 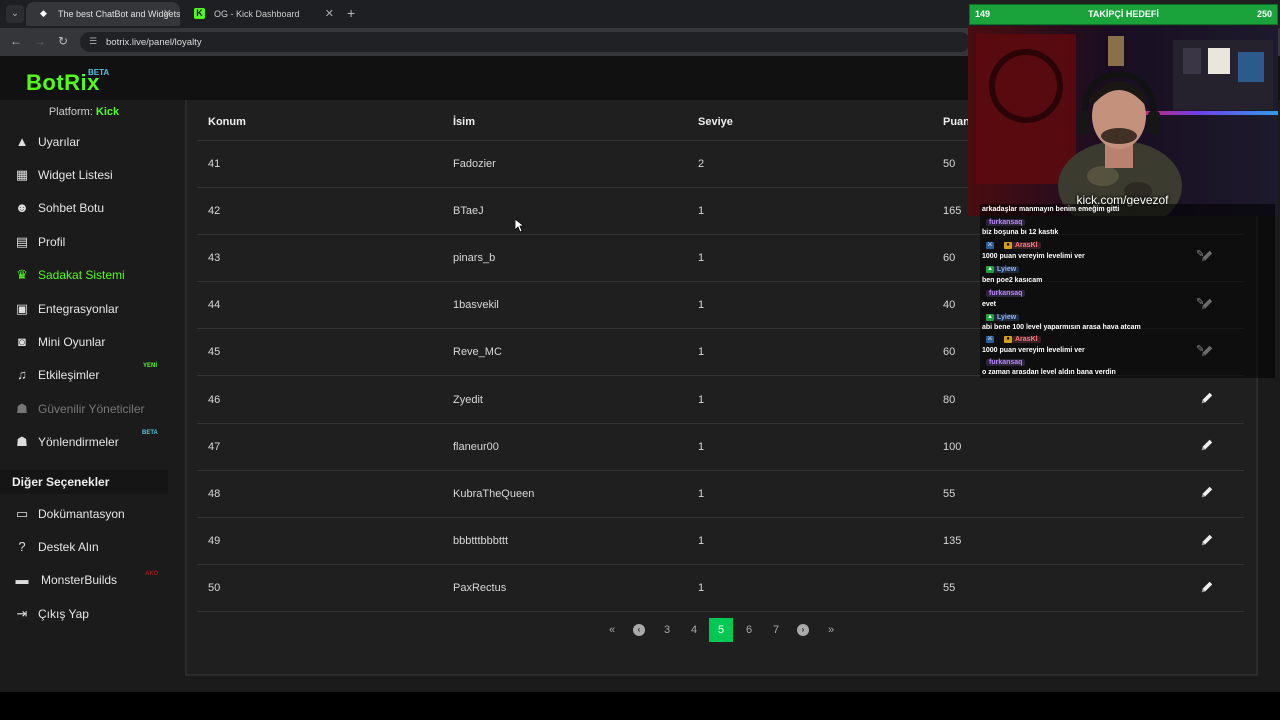 I want to click on points-cell: 80, so click(x=1054, y=399).